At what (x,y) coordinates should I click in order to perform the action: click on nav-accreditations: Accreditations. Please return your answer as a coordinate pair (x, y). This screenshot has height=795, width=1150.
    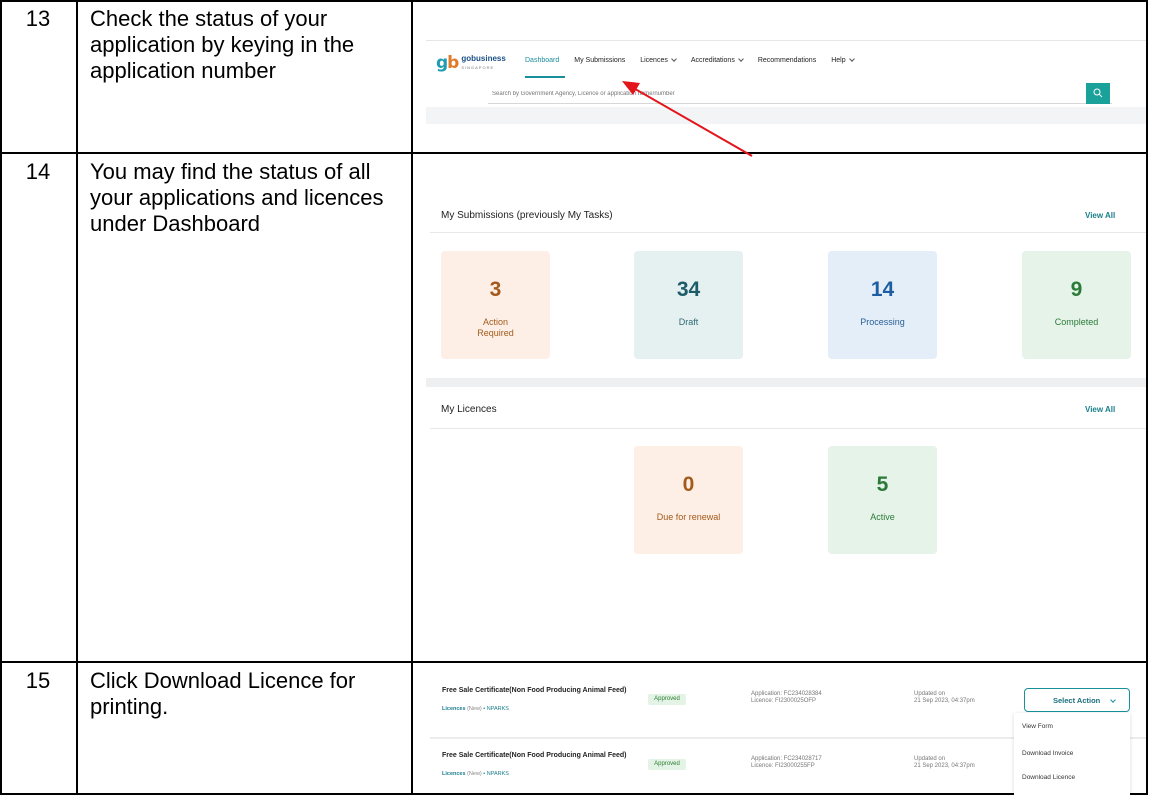
    Looking at the image, I should click on (717, 60).